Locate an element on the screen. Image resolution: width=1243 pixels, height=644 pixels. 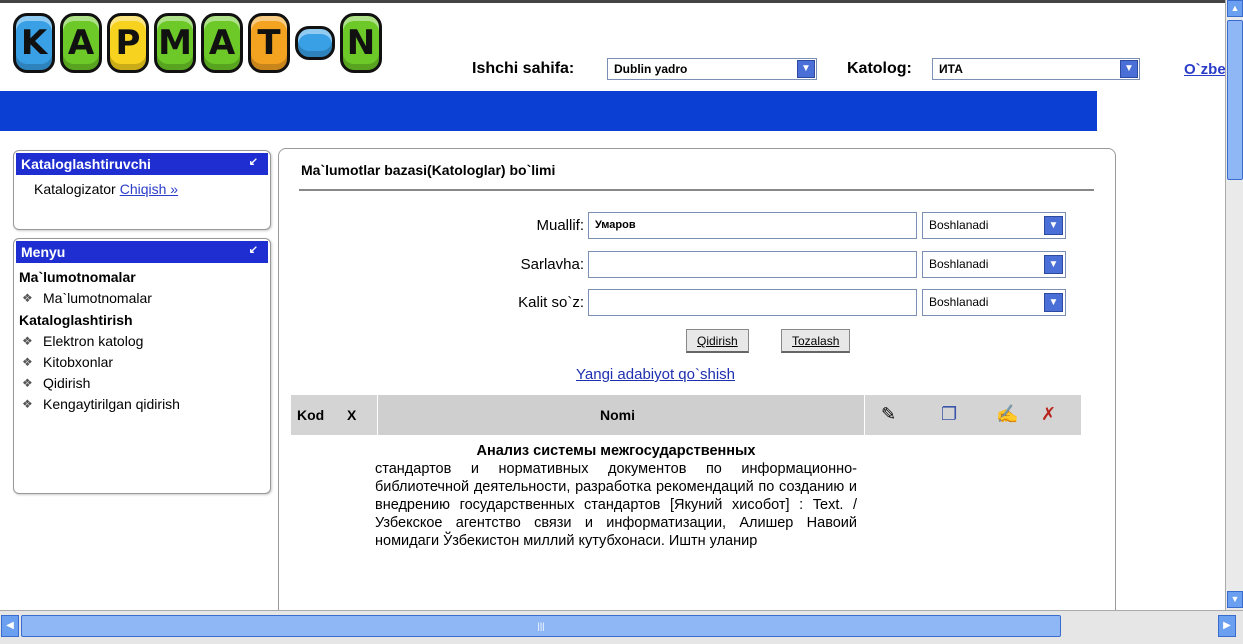
horizontal-scrollbar: ◀ ||| ▶ is located at coordinates (621, 627).